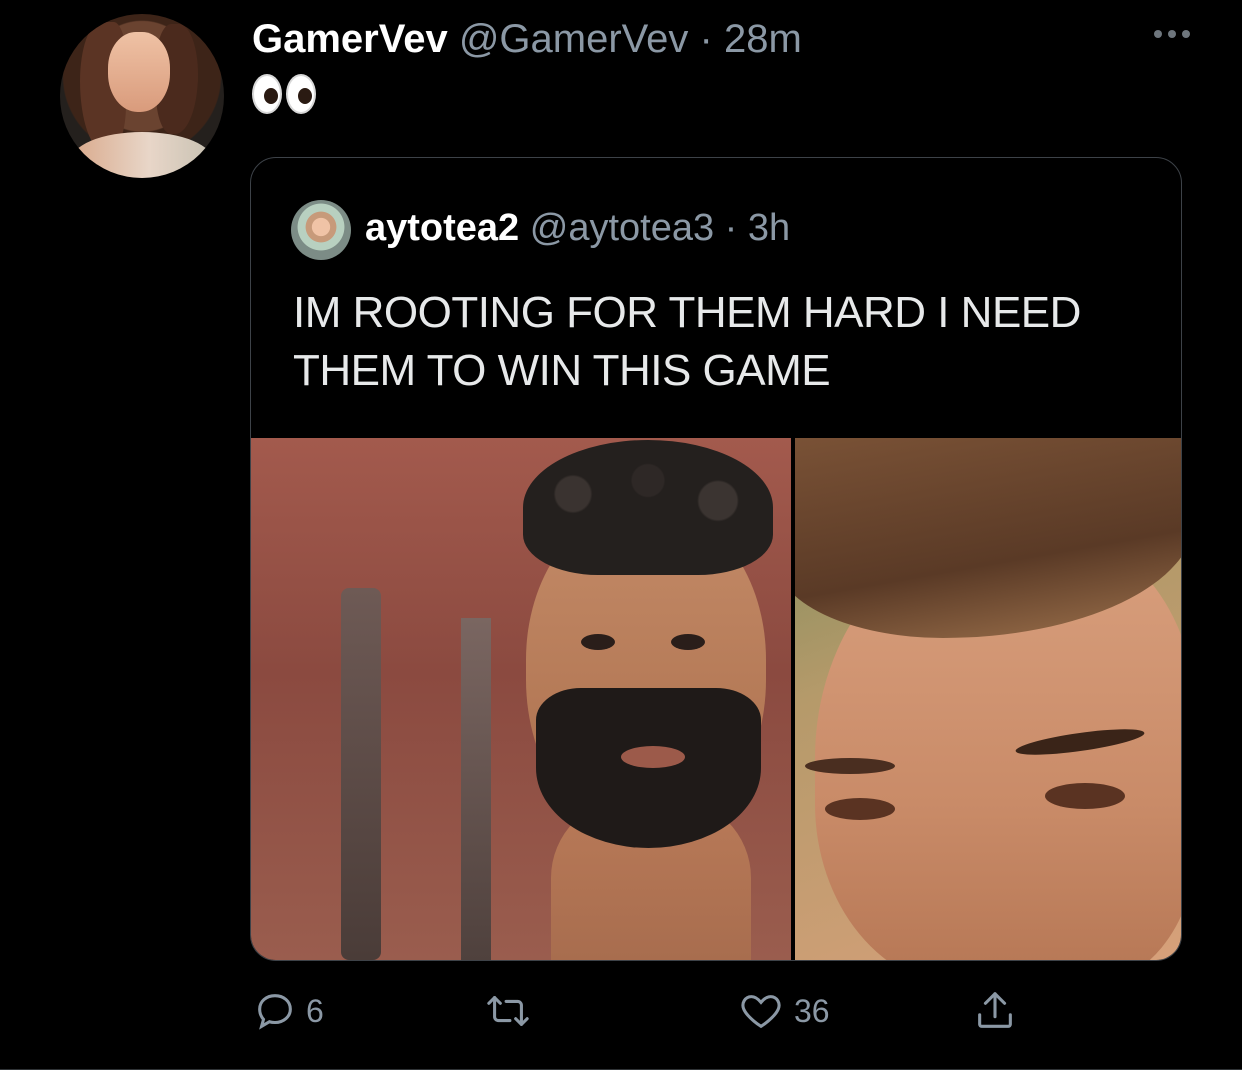 This screenshot has width=1242, height=1070. What do you see at coordinates (622, 228) in the screenshot?
I see `quoted-author-handle: @aytotea3` at bounding box center [622, 228].